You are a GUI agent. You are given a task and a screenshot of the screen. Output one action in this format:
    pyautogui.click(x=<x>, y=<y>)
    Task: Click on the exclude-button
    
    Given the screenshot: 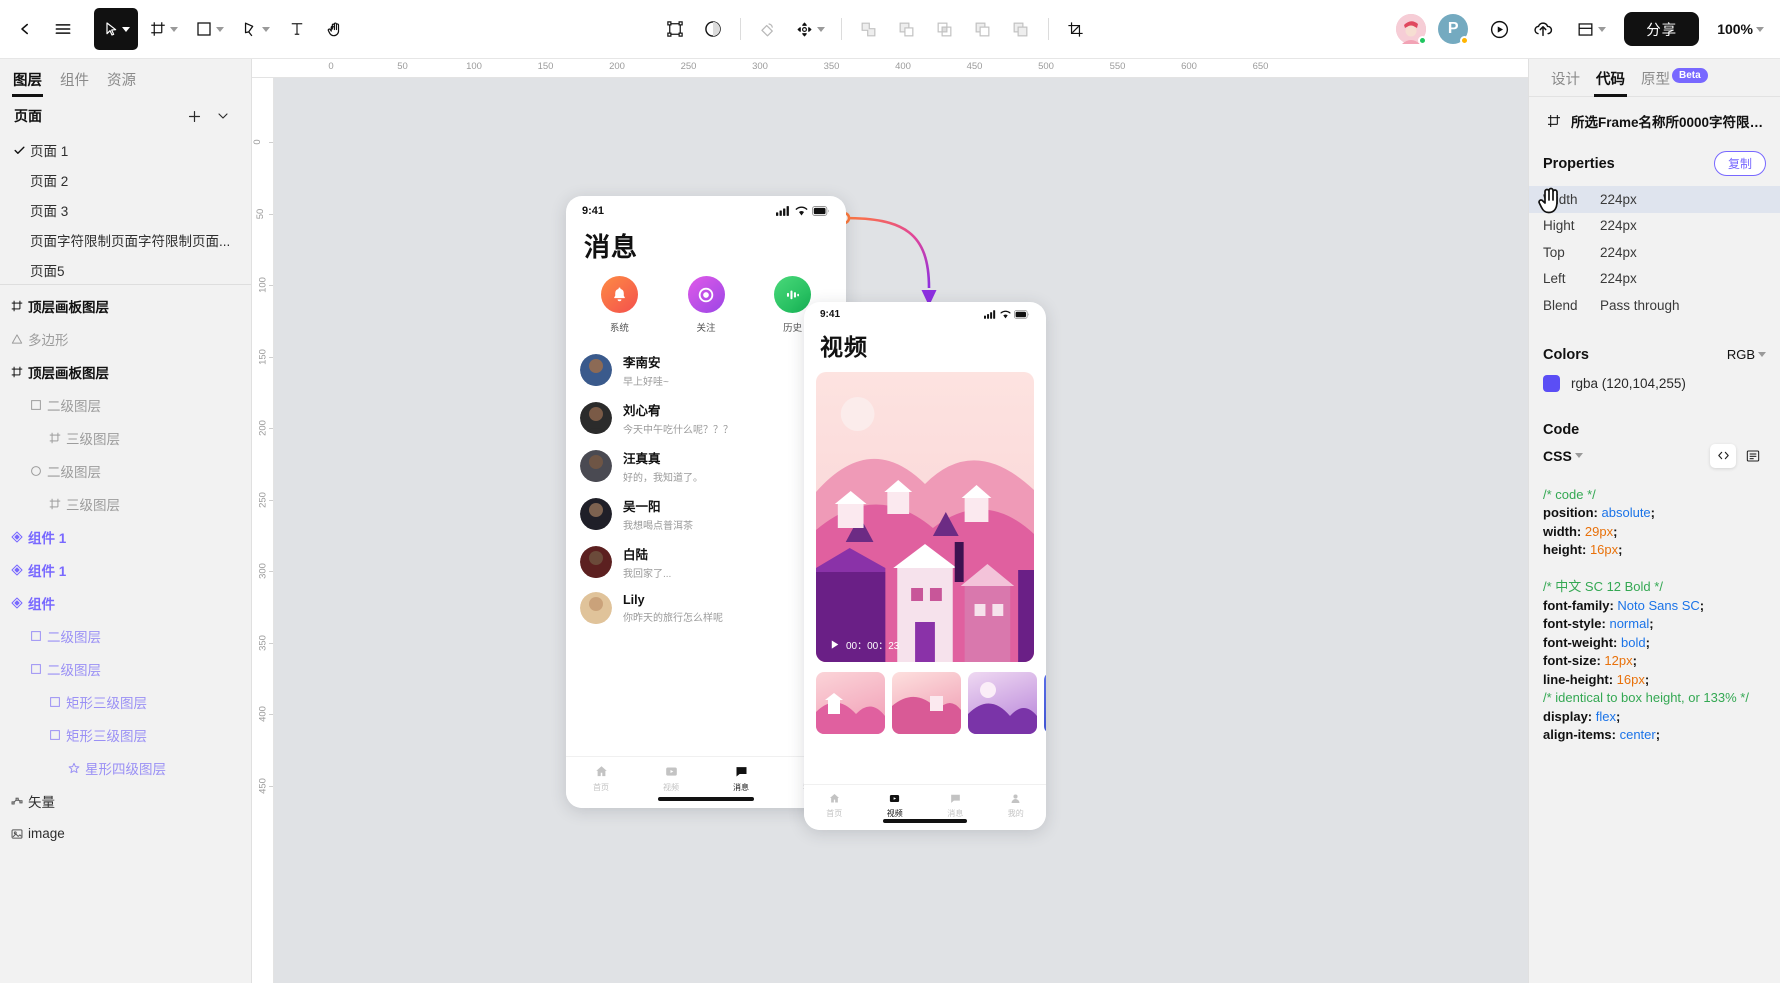 What is the action you would take?
    pyautogui.click(x=983, y=29)
    